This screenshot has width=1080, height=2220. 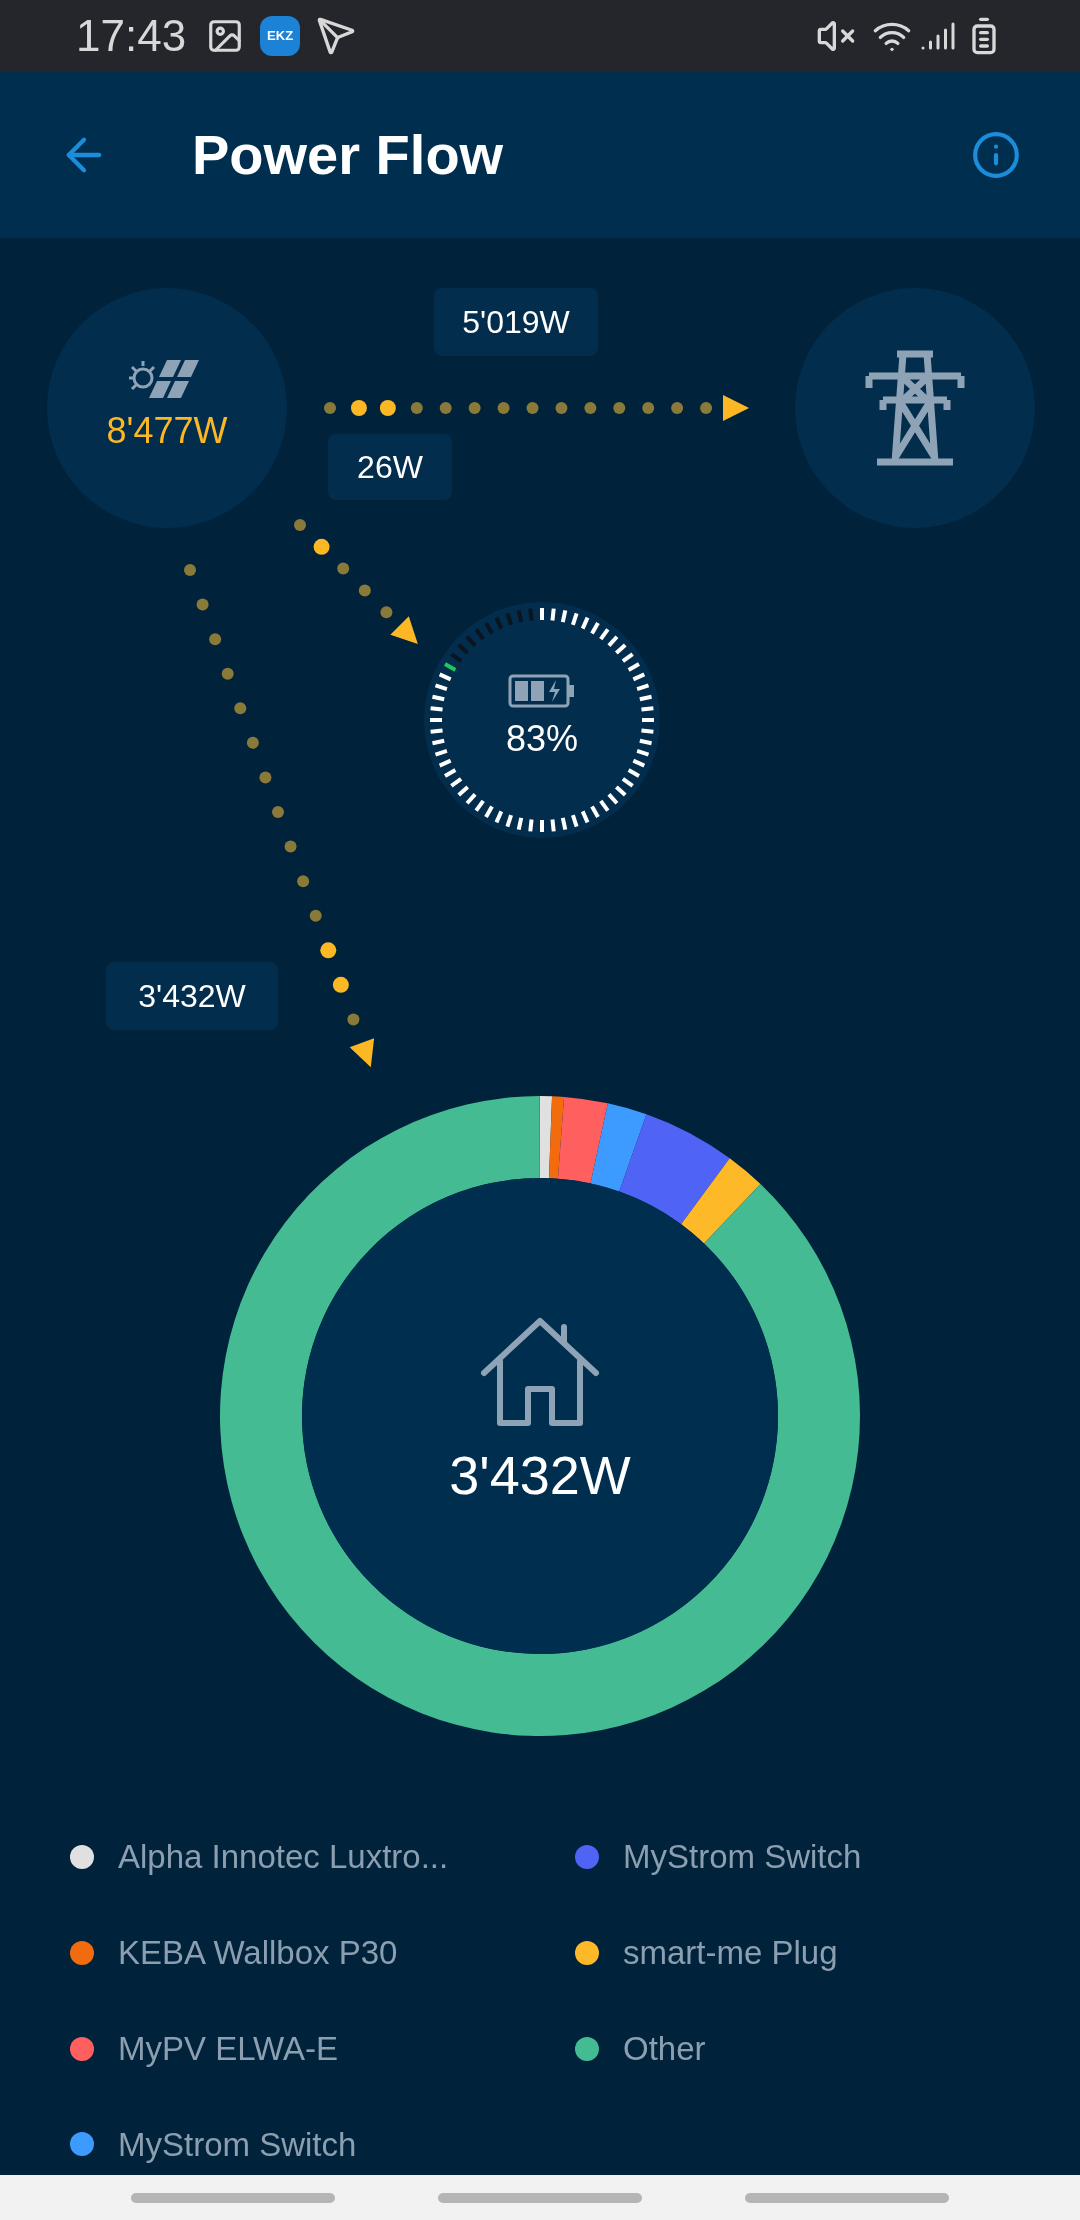 What do you see at coordinates (336, 36) in the screenshot?
I see `send-icon` at bounding box center [336, 36].